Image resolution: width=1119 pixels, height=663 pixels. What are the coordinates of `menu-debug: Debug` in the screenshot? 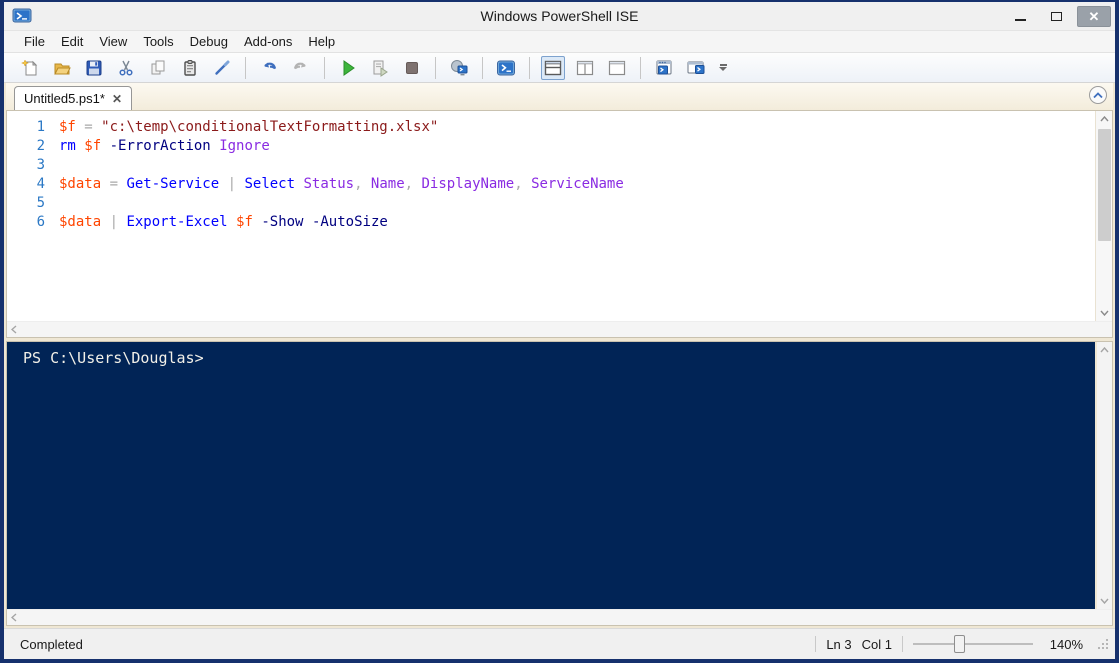 It's located at (209, 41).